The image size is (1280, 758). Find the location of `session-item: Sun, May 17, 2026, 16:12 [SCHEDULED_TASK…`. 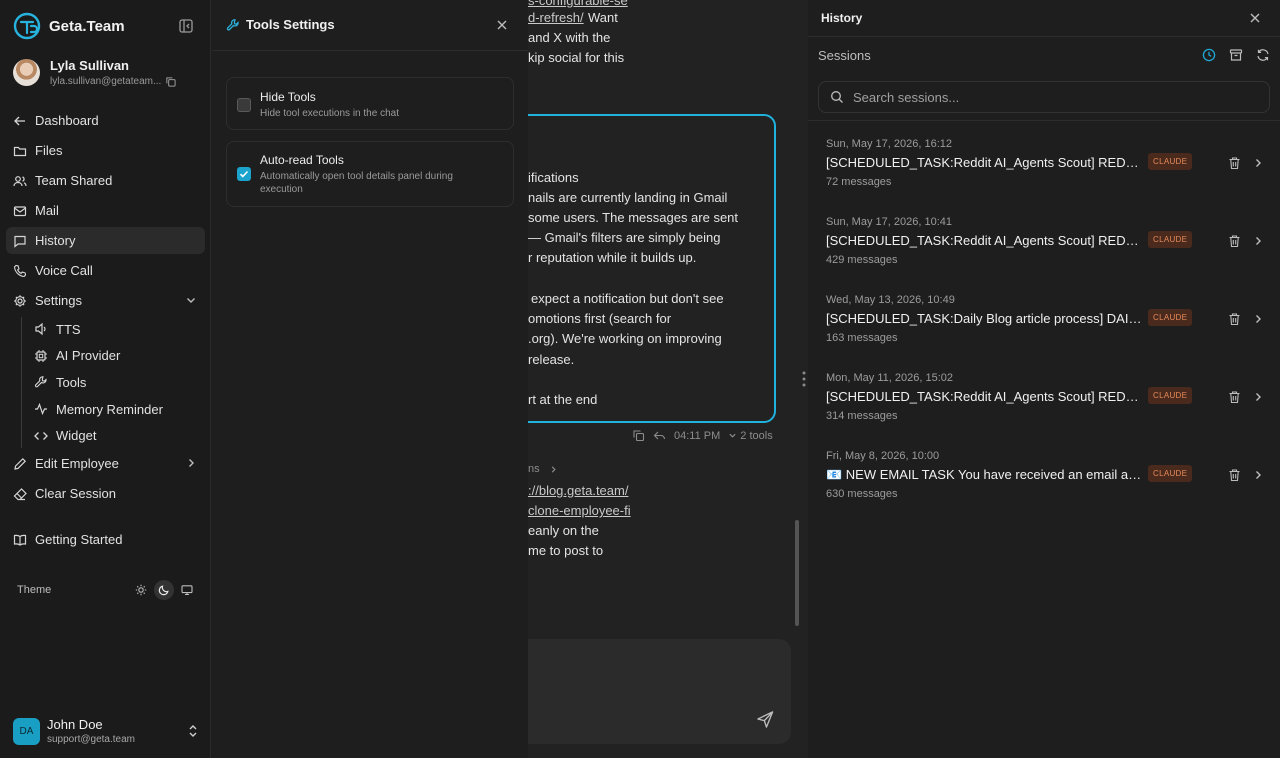

session-item: Sun, May 17, 2026, 16:12 [SCHEDULED_TASK… is located at coordinates (1046, 168).